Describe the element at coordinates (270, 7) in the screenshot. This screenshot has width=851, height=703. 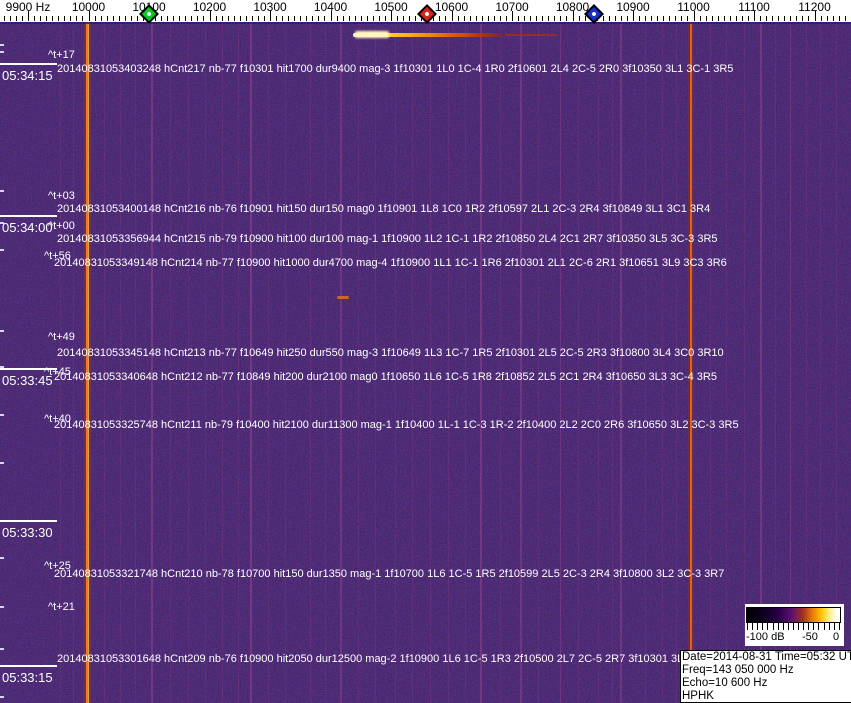
I see `freq-tick-label: 10300` at that location.